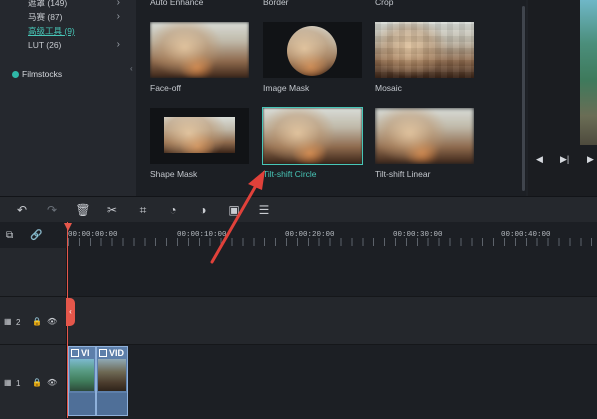 This screenshot has width=597, height=419. Describe the element at coordinates (588, 72) in the screenshot. I see `preview-video-frame` at that location.